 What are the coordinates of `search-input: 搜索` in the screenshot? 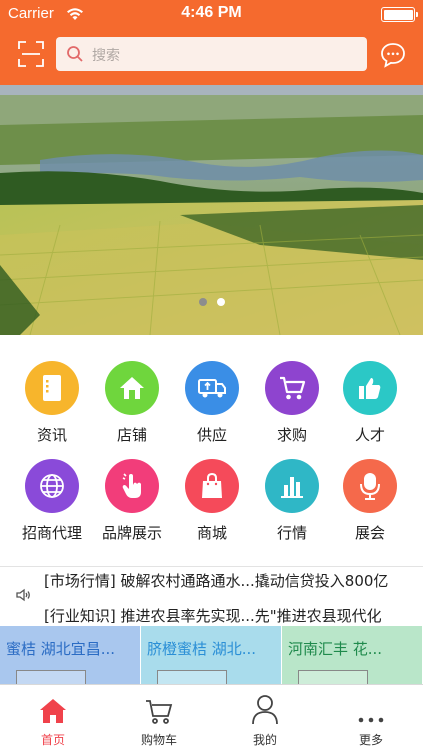 It's located at (211, 54).